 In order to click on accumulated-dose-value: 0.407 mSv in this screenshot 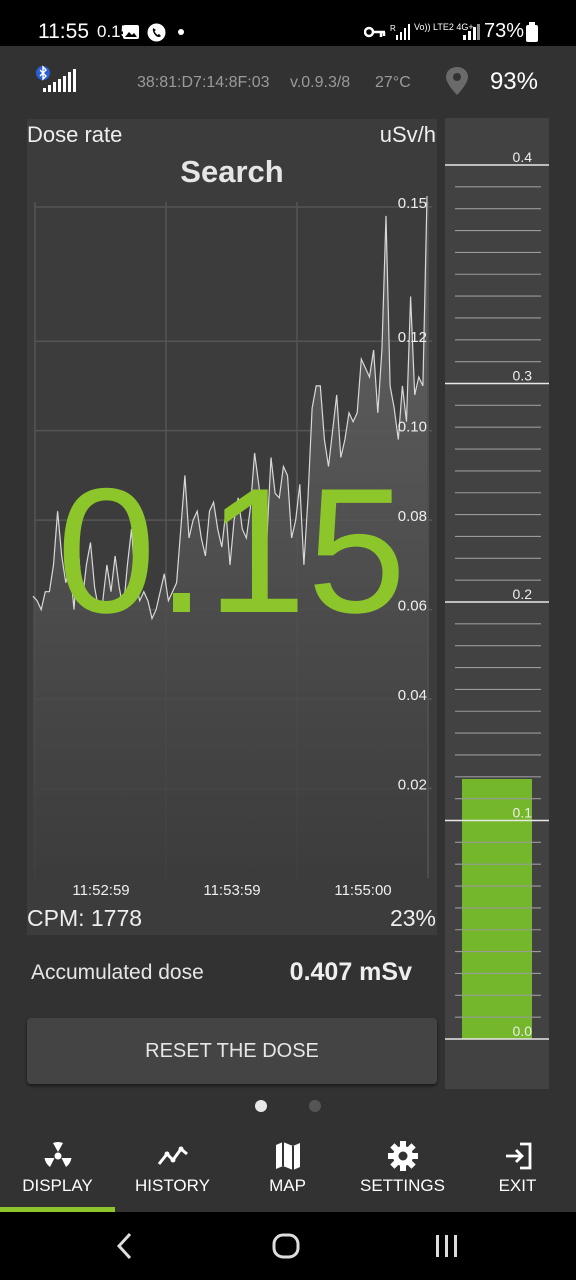, I will do `click(350, 972)`.